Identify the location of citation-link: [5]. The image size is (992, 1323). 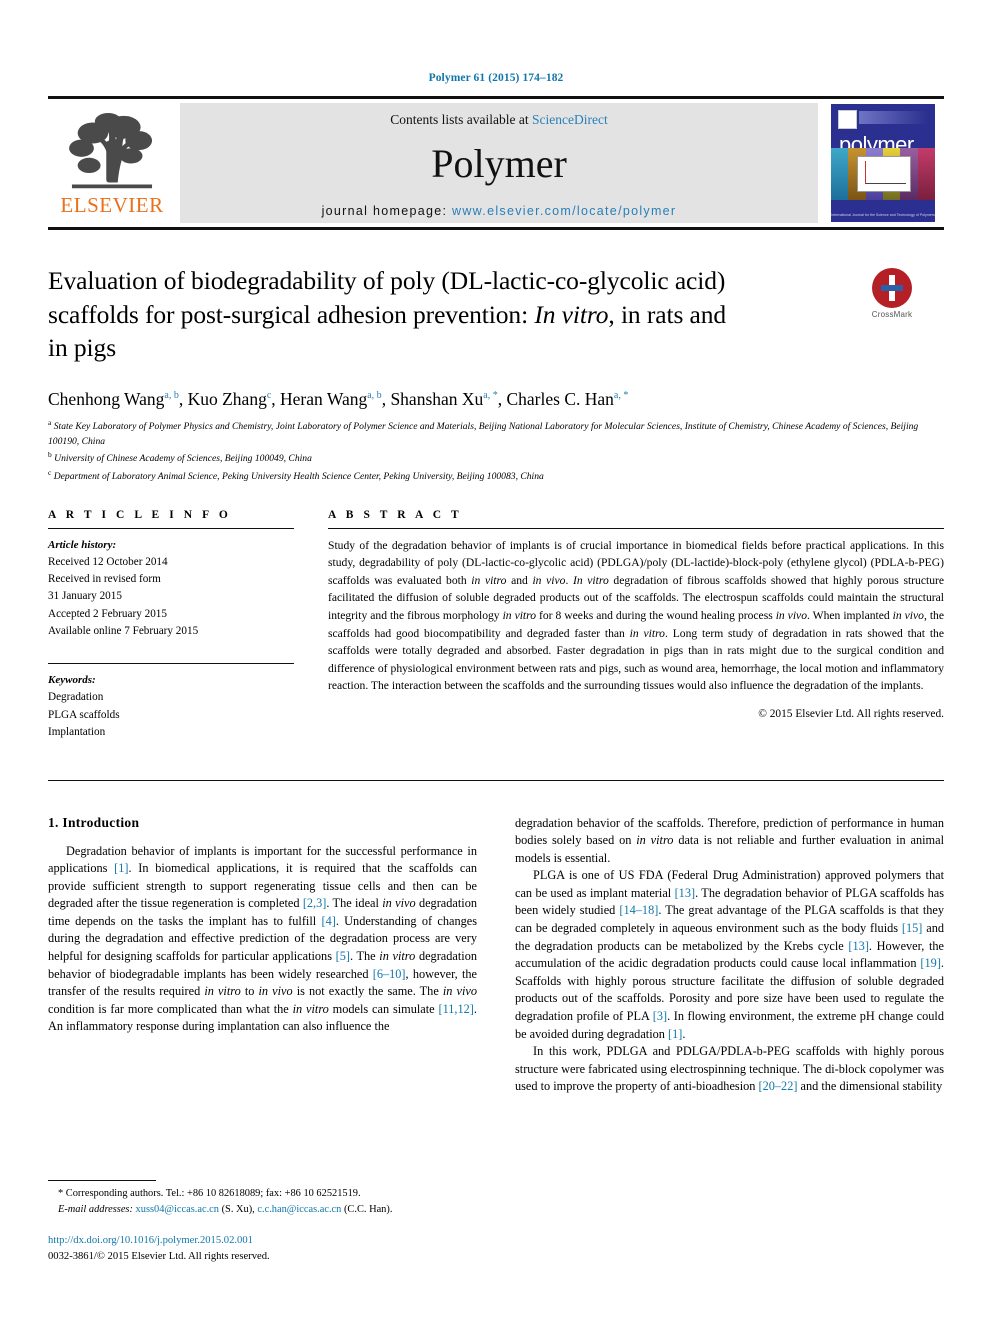
(343, 956).